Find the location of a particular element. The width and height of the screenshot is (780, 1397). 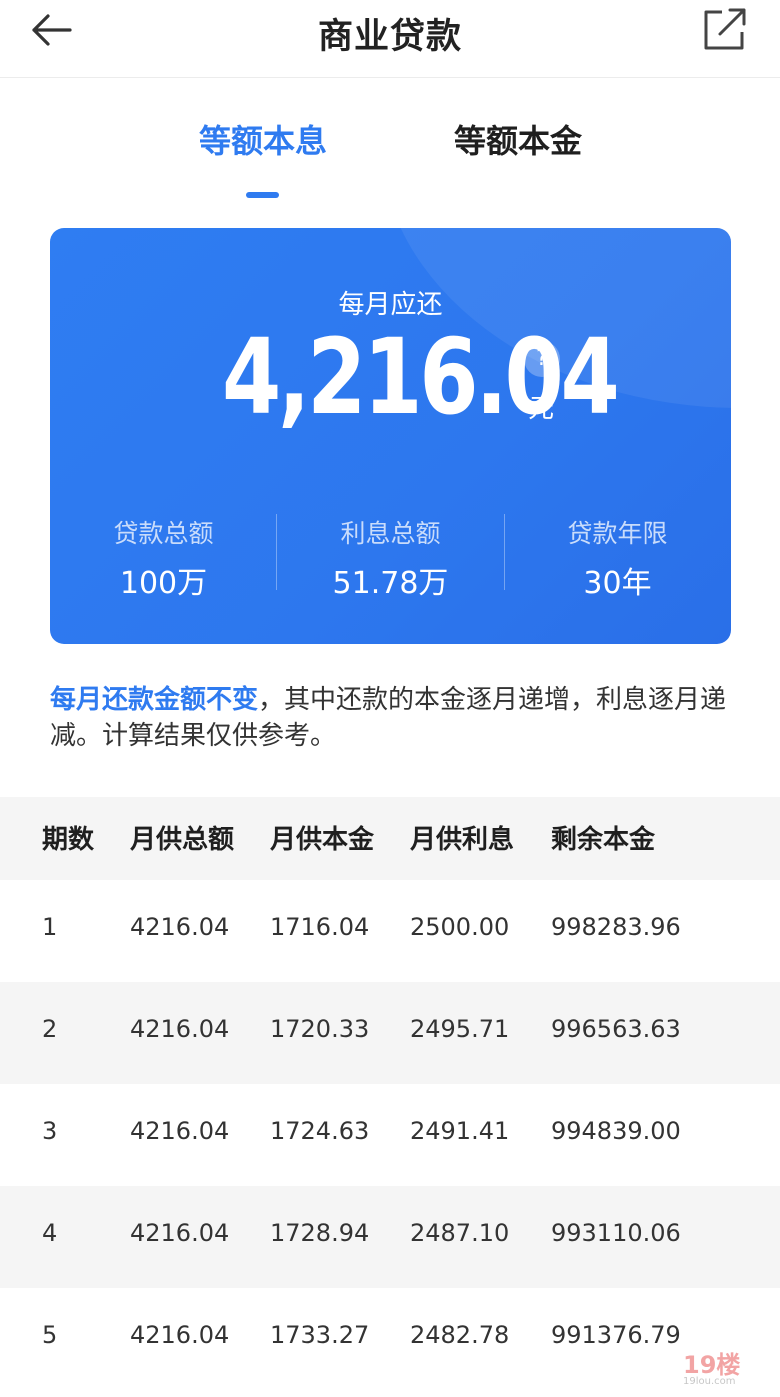

cell-period: 3 is located at coordinates (50, 1131).